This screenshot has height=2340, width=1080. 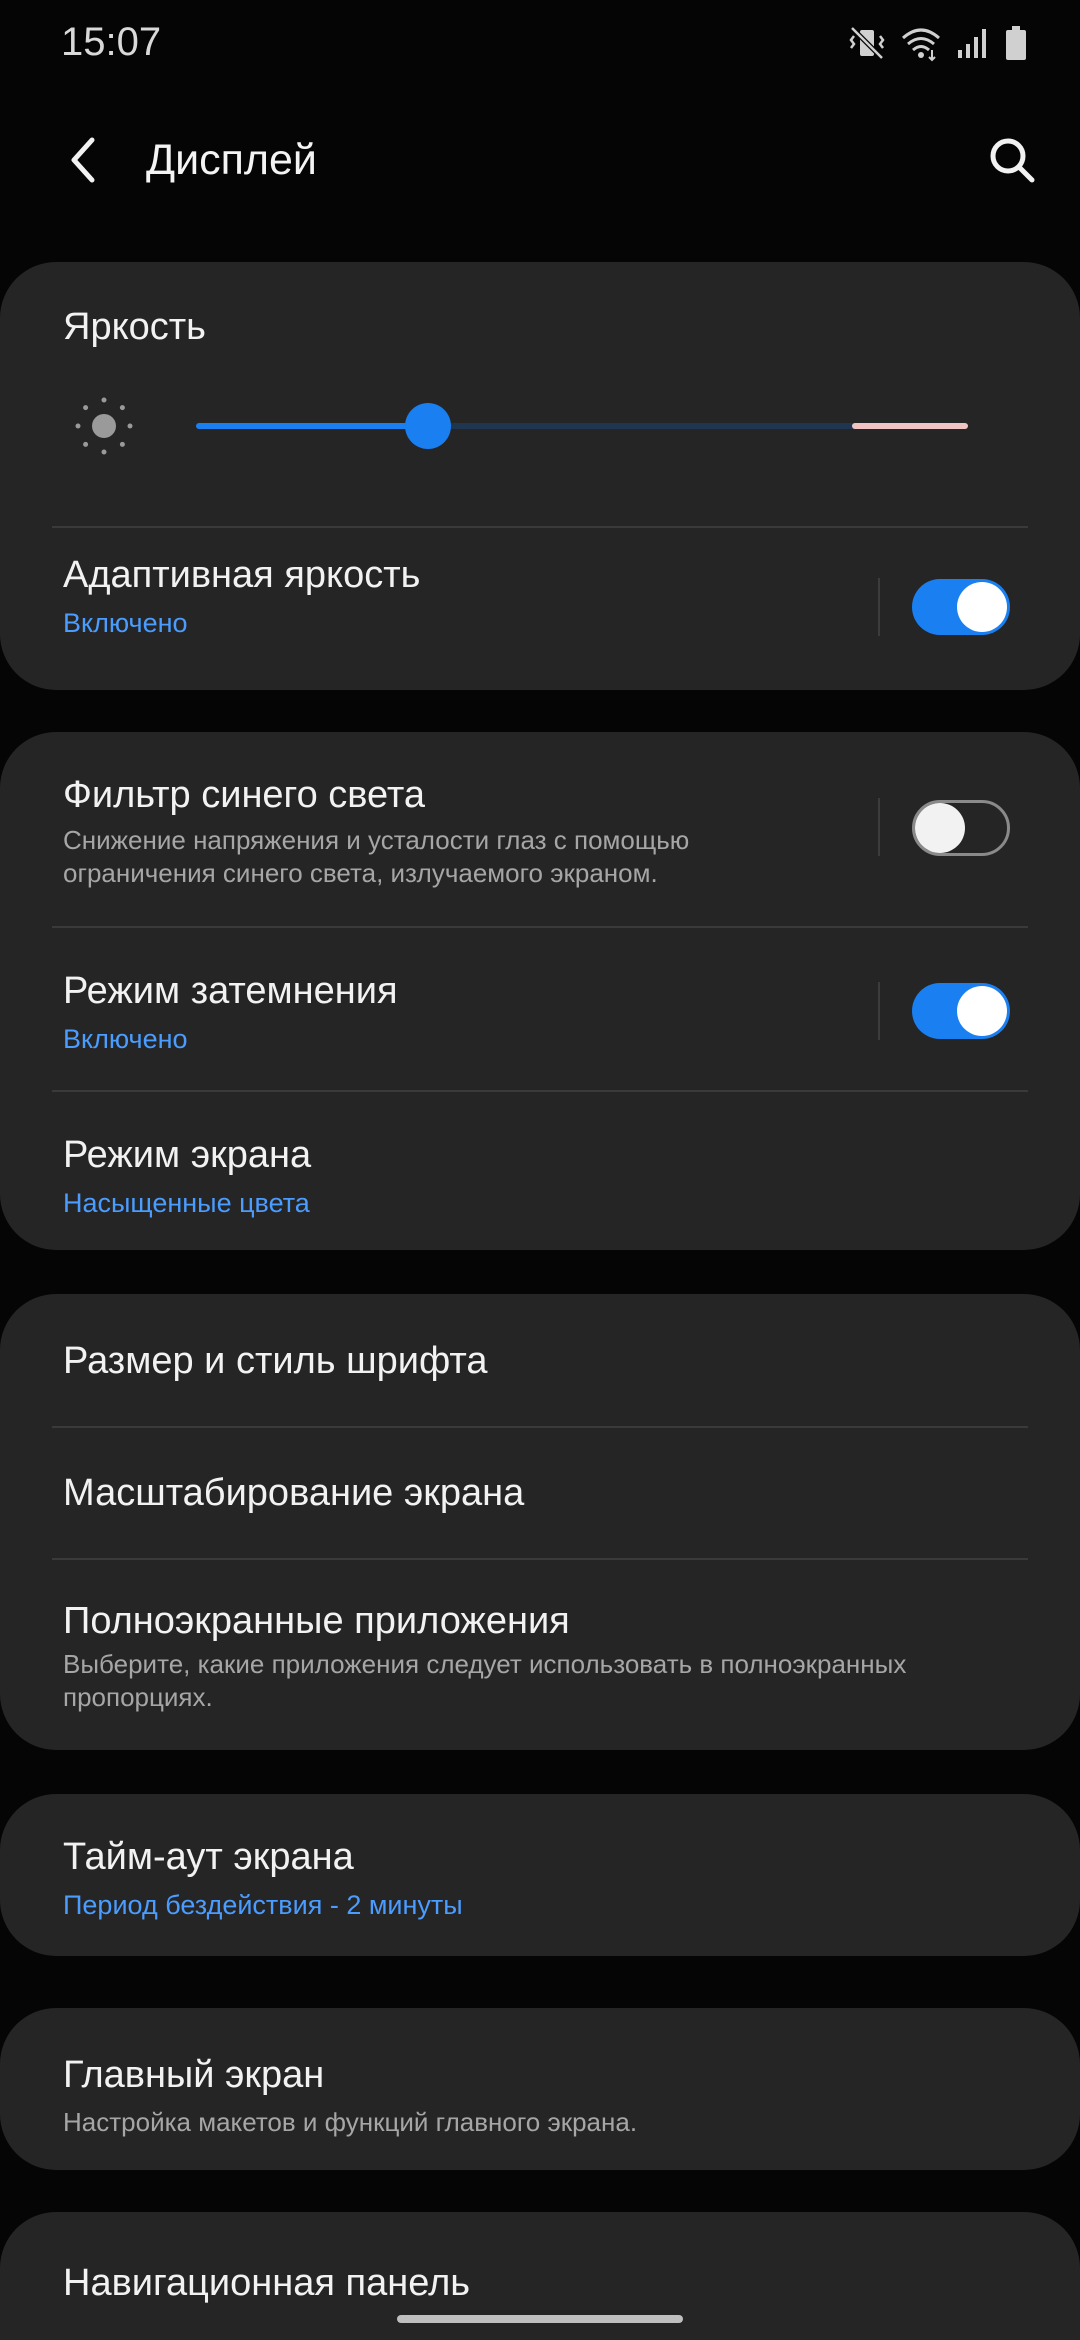 I want to click on status-icons, so click(x=938, y=43).